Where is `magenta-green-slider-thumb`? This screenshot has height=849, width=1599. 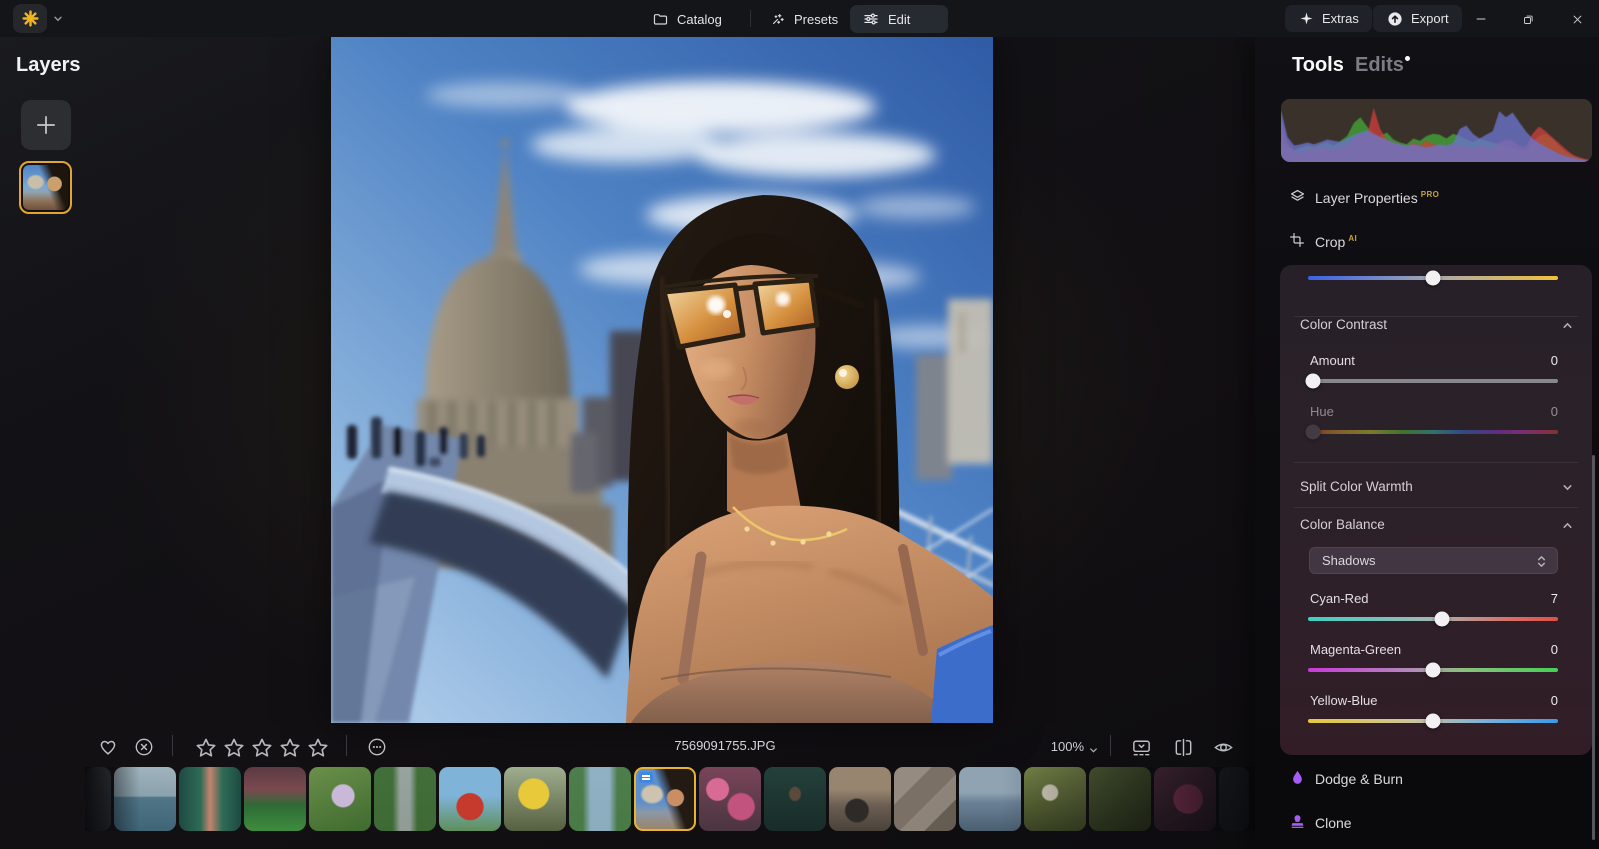
magenta-green-slider-thumb is located at coordinates (1433, 670).